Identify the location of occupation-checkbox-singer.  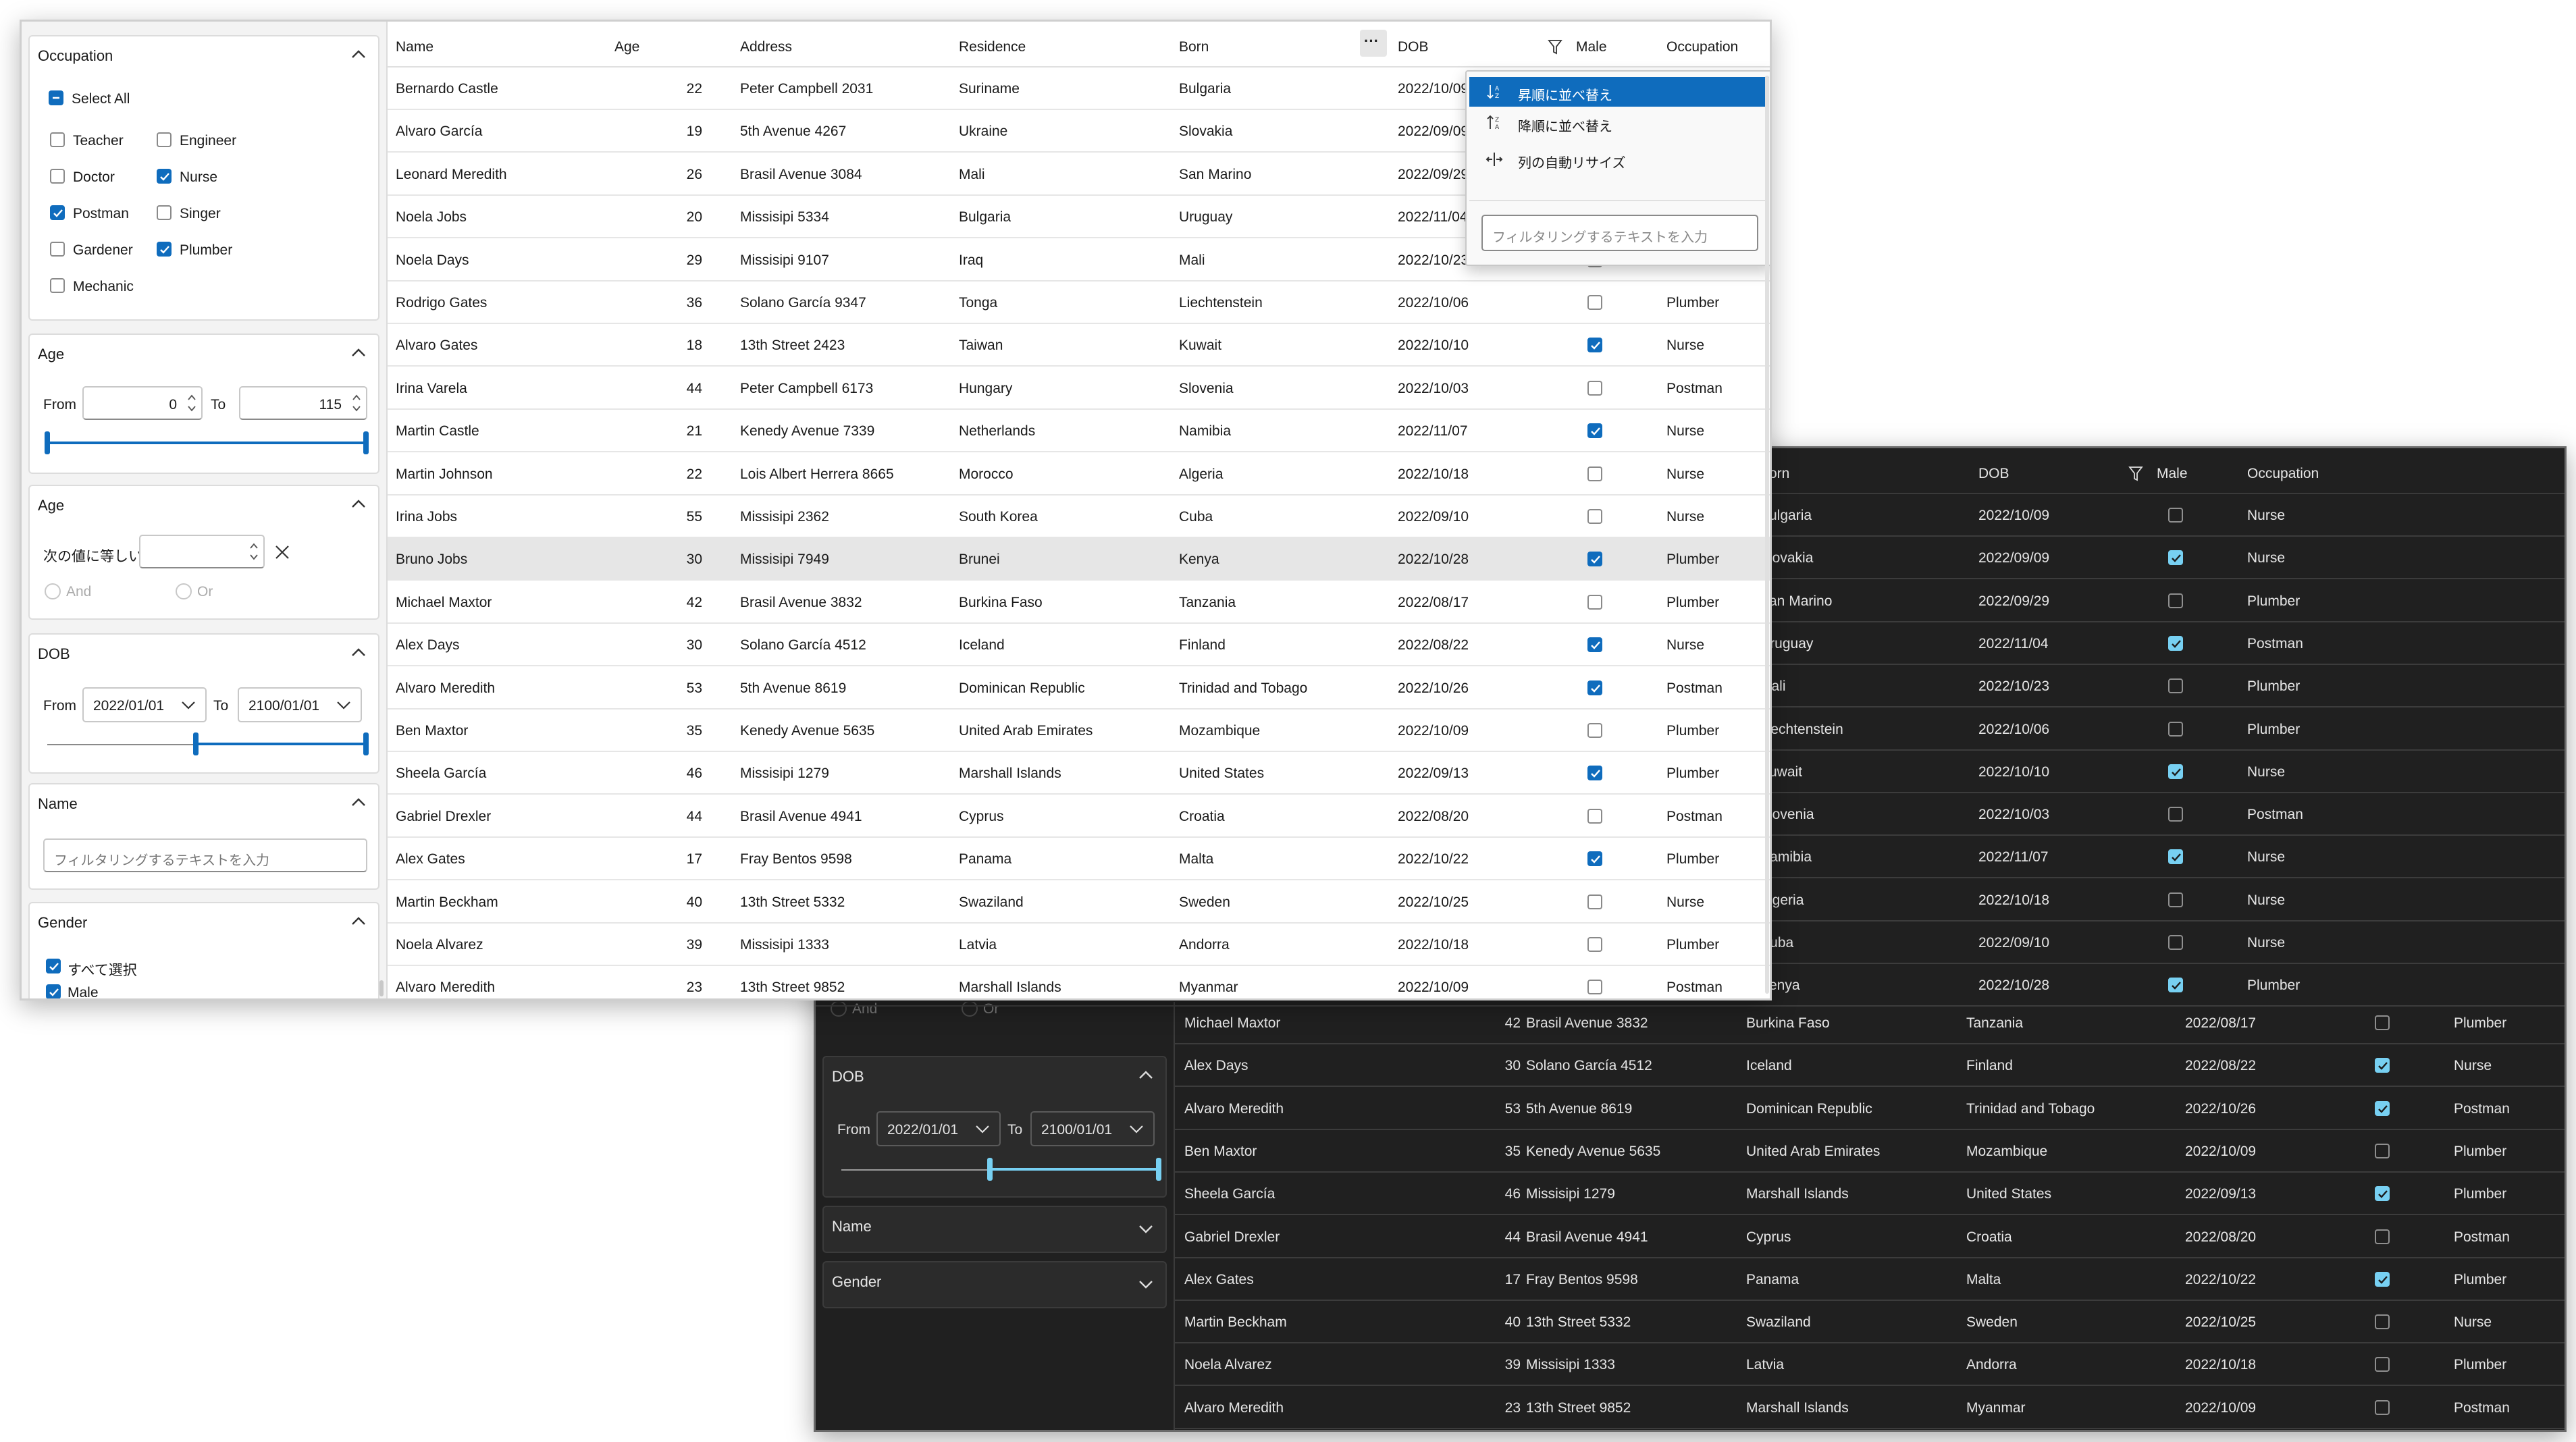
(164, 212).